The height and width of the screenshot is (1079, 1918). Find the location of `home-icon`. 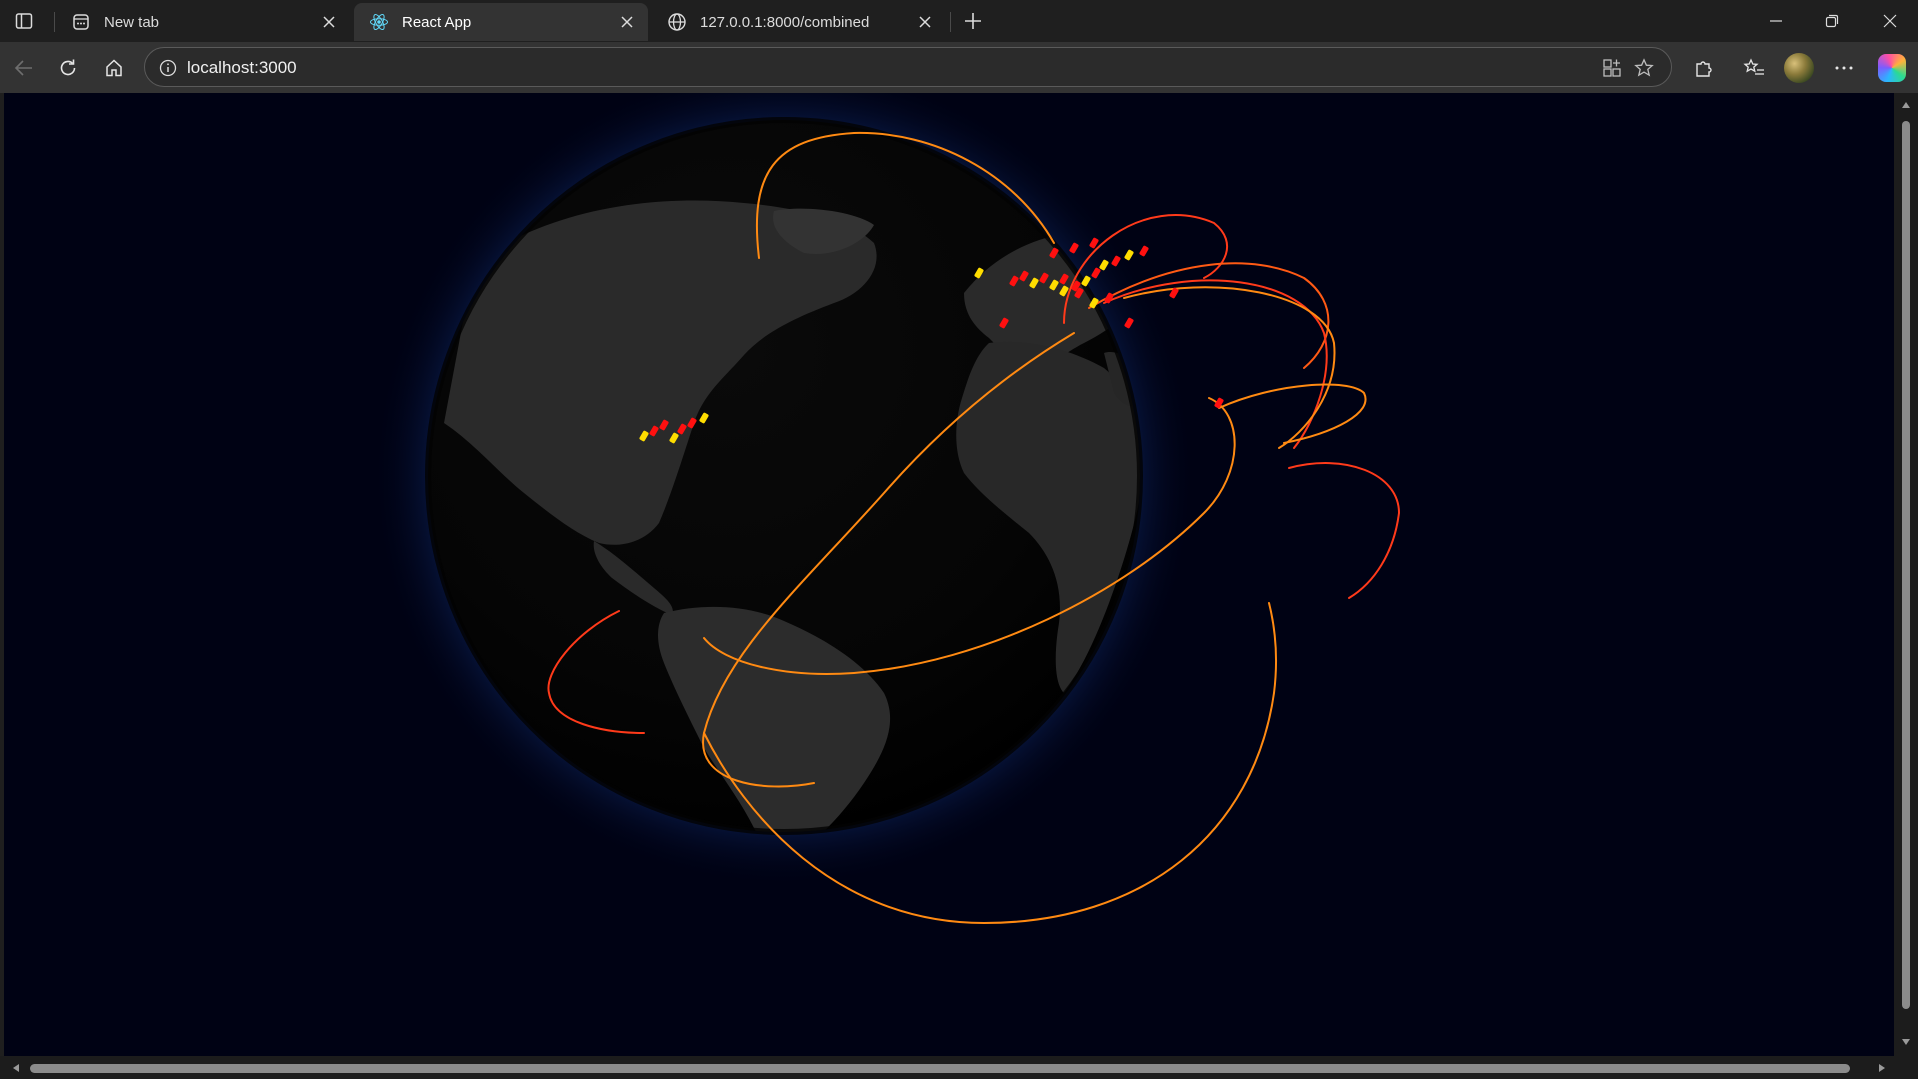

home-icon is located at coordinates (114, 68).